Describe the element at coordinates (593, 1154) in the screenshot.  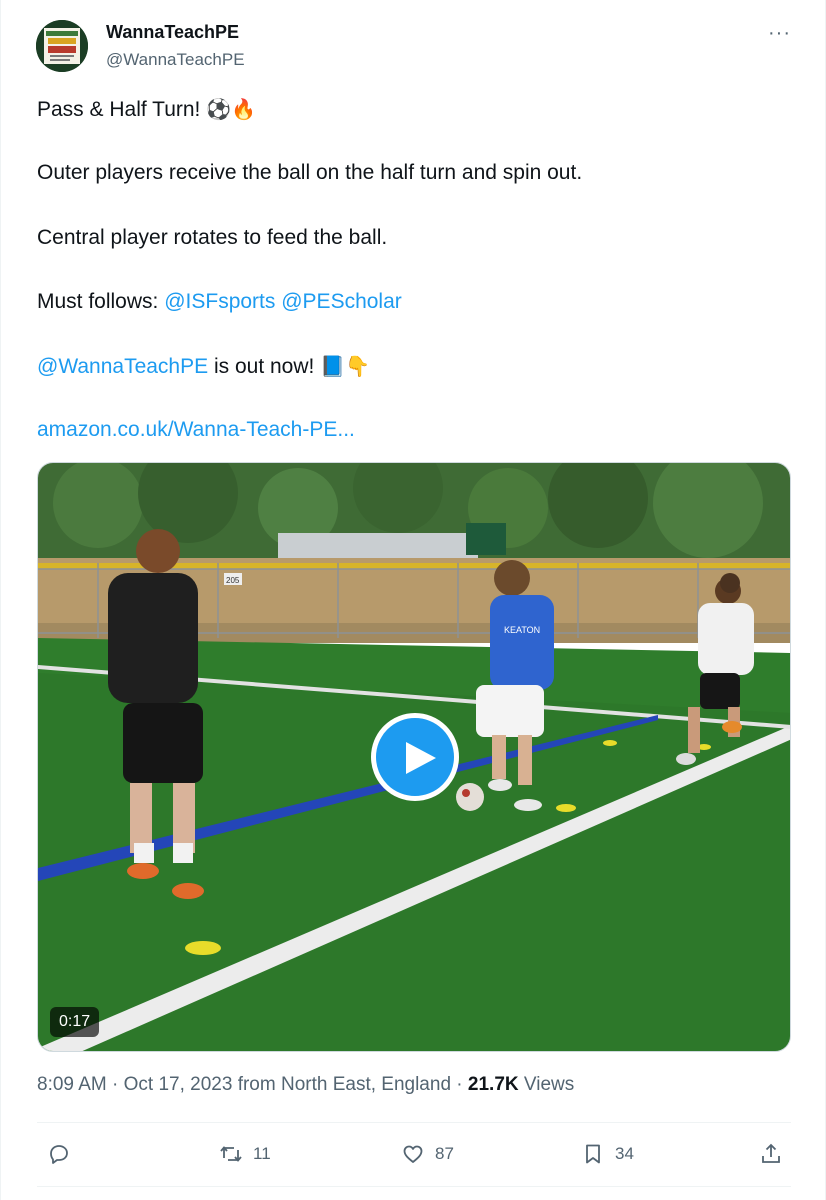
I see `bookmark-icon` at that location.